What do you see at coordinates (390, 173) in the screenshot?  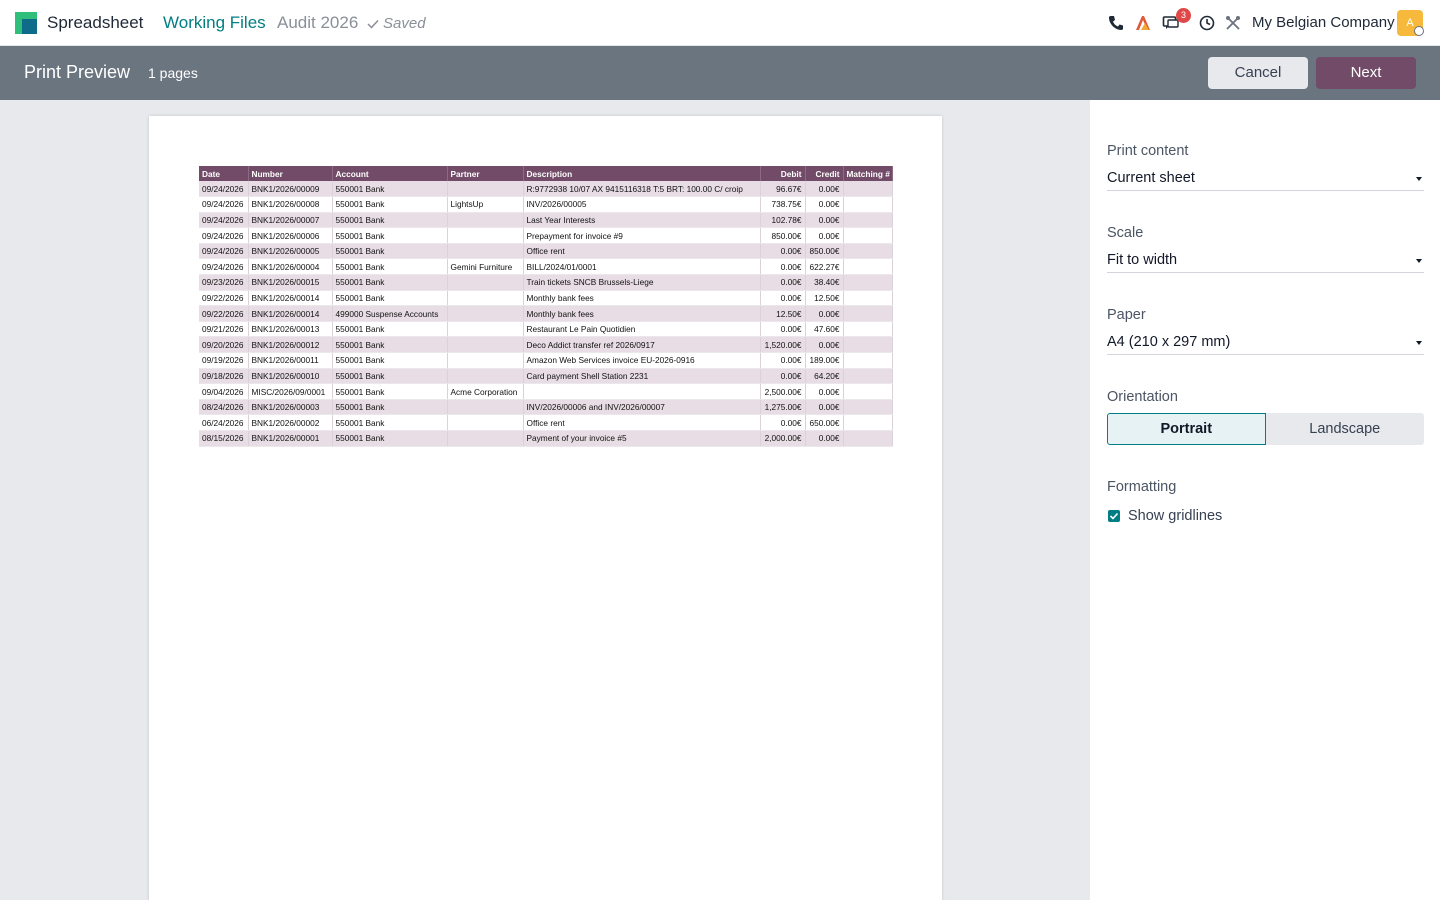 I see `column-header: Account` at bounding box center [390, 173].